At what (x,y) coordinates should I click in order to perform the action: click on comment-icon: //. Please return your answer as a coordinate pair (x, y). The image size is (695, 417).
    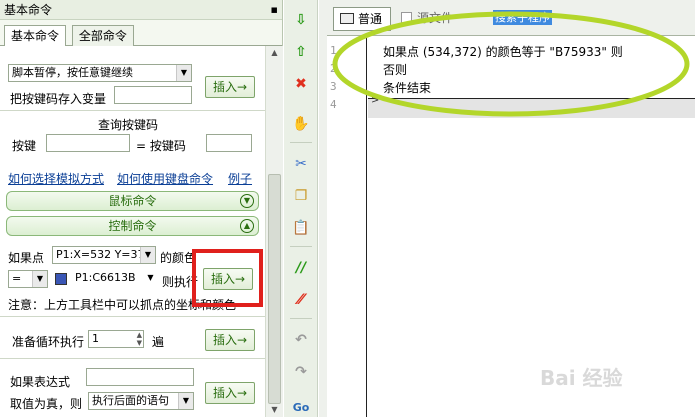
    Looking at the image, I should click on (301, 268).